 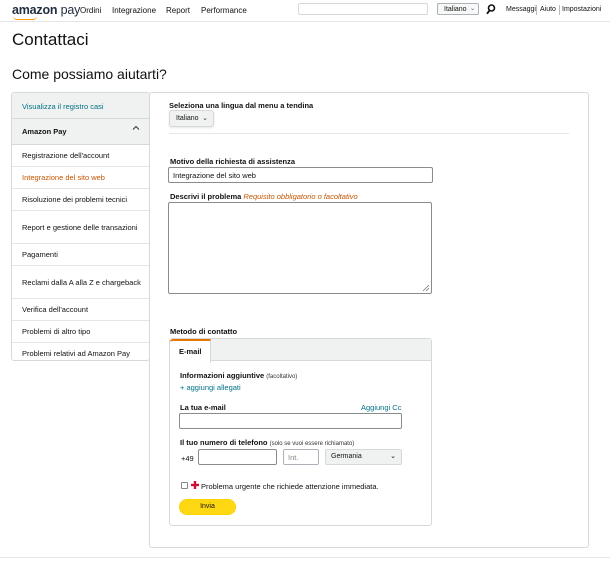 What do you see at coordinates (426, 288) in the screenshot?
I see `resize-handle-icon` at bounding box center [426, 288].